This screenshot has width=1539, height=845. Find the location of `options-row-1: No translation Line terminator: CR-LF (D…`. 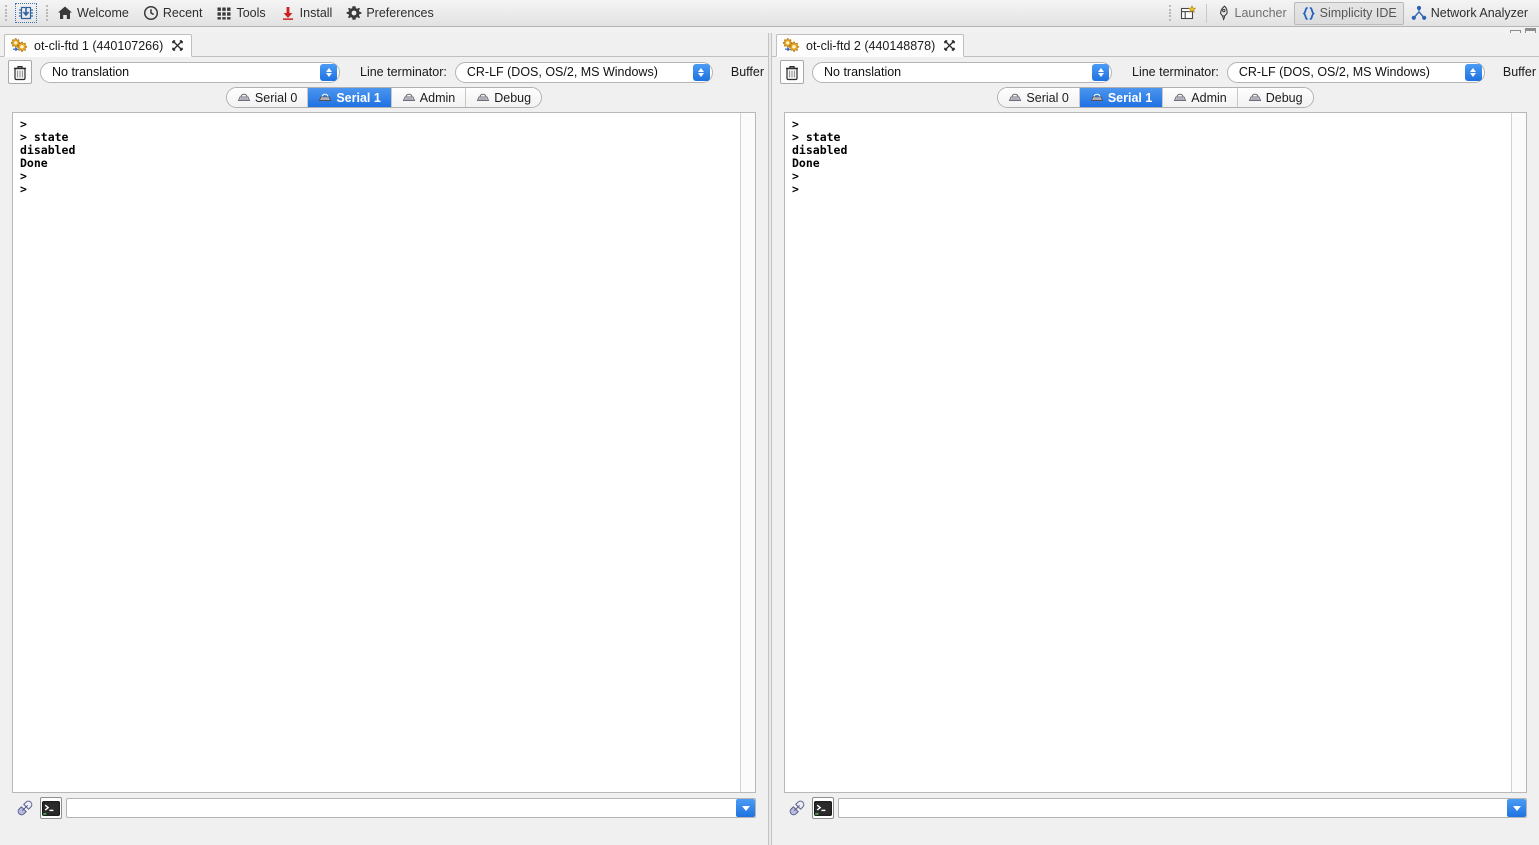

options-row-1: No translation Line terminator: CR-LF (D… is located at coordinates (384, 72).